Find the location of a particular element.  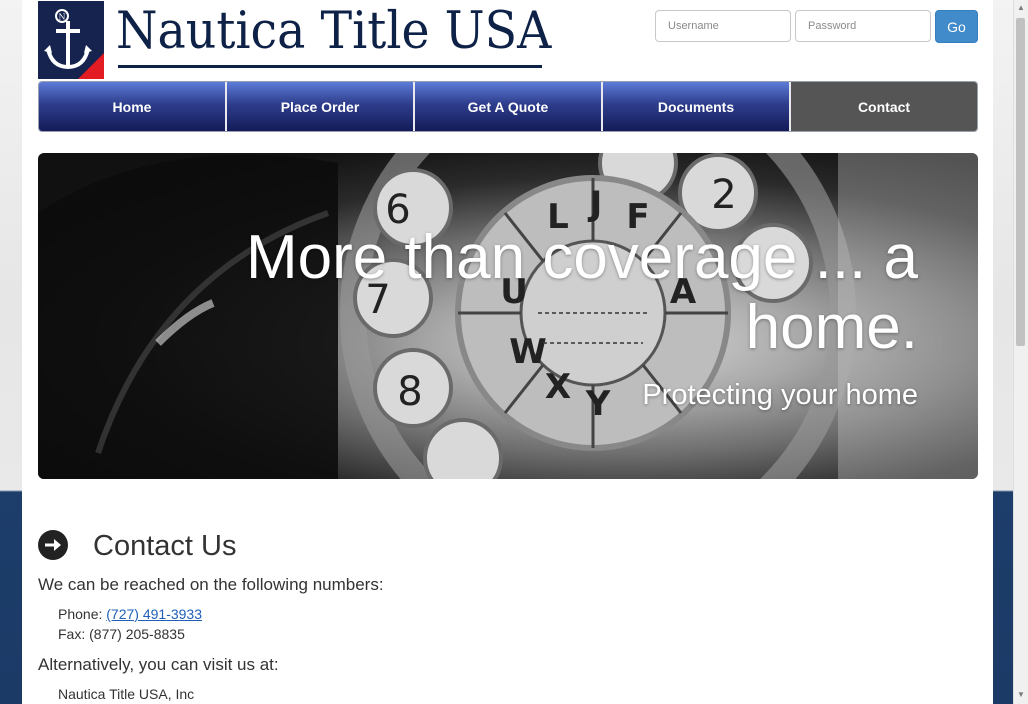

nav-contact: Contact is located at coordinates (884, 106).